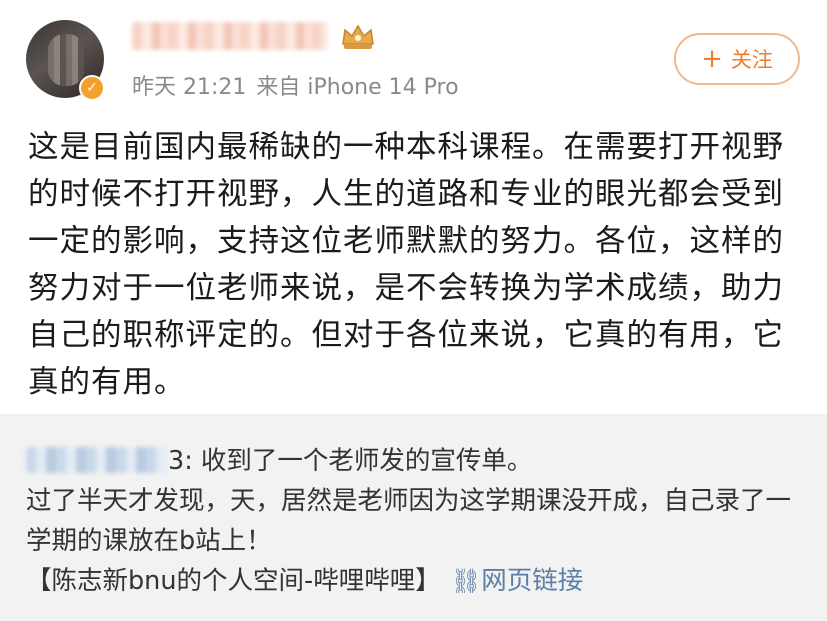  Describe the element at coordinates (66, 60) in the screenshot. I see `avatar-image-blurred` at that location.